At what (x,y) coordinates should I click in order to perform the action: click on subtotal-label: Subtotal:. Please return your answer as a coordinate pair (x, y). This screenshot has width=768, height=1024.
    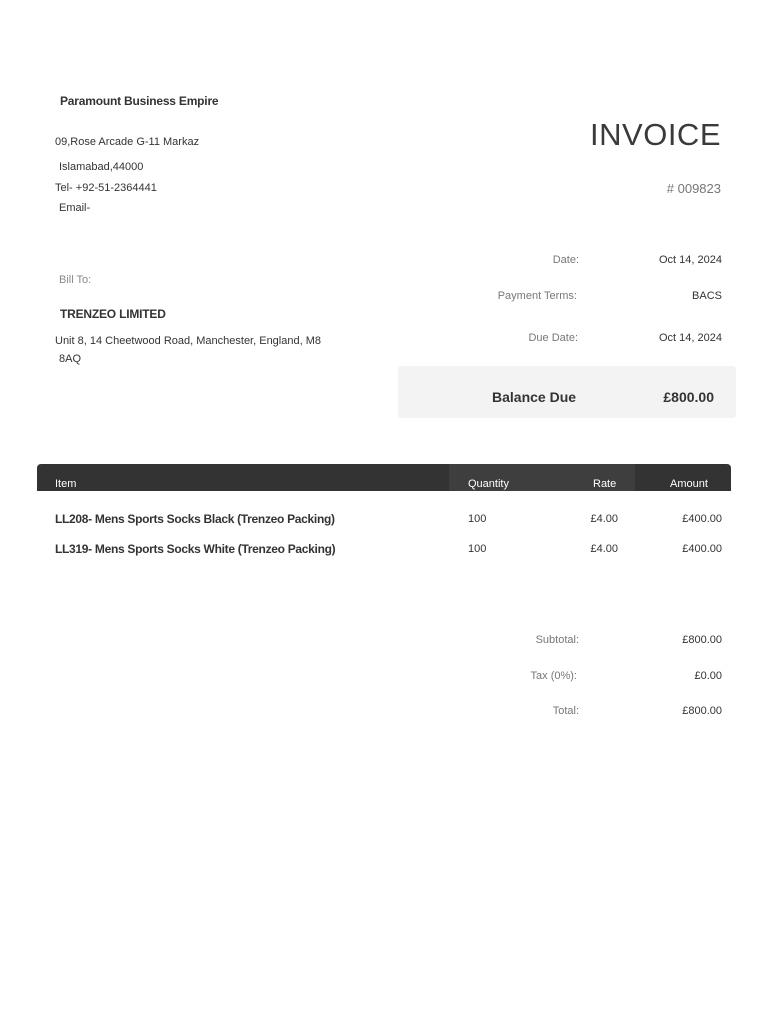
    Looking at the image, I should click on (557, 640).